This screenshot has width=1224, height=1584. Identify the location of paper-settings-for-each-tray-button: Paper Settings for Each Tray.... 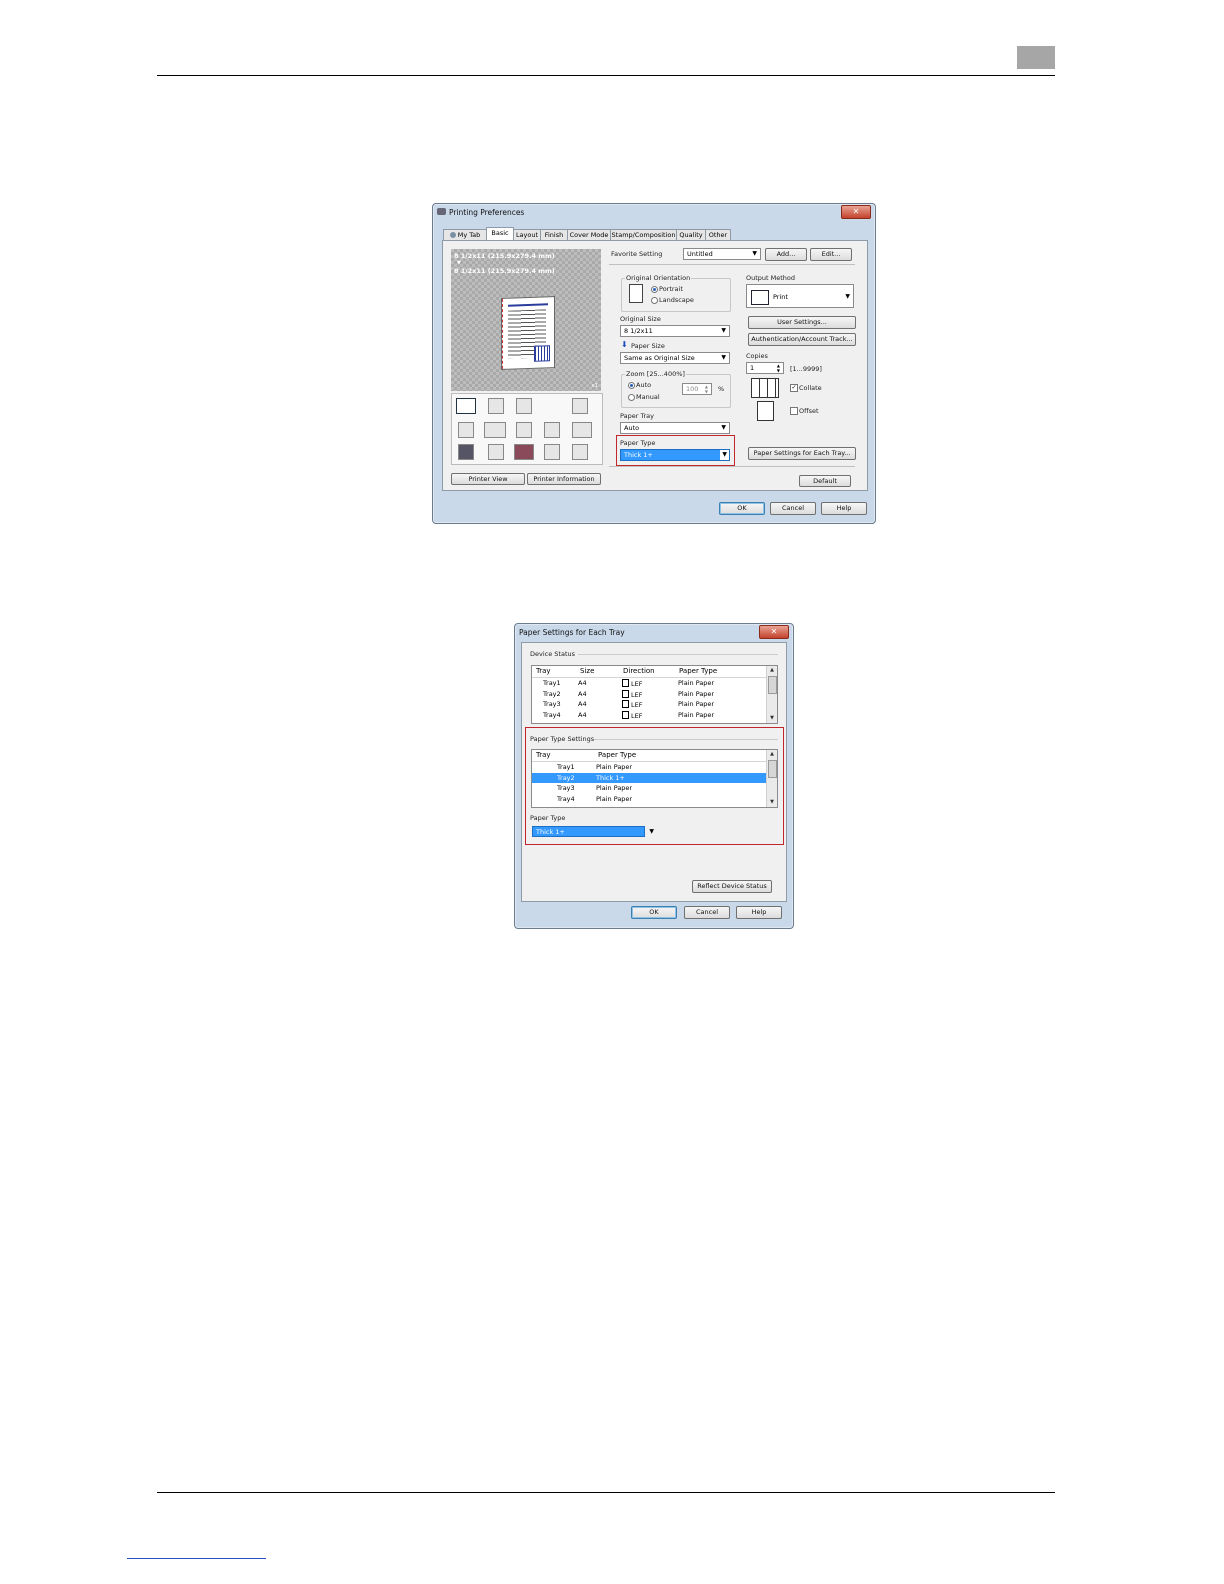
(802, 453).